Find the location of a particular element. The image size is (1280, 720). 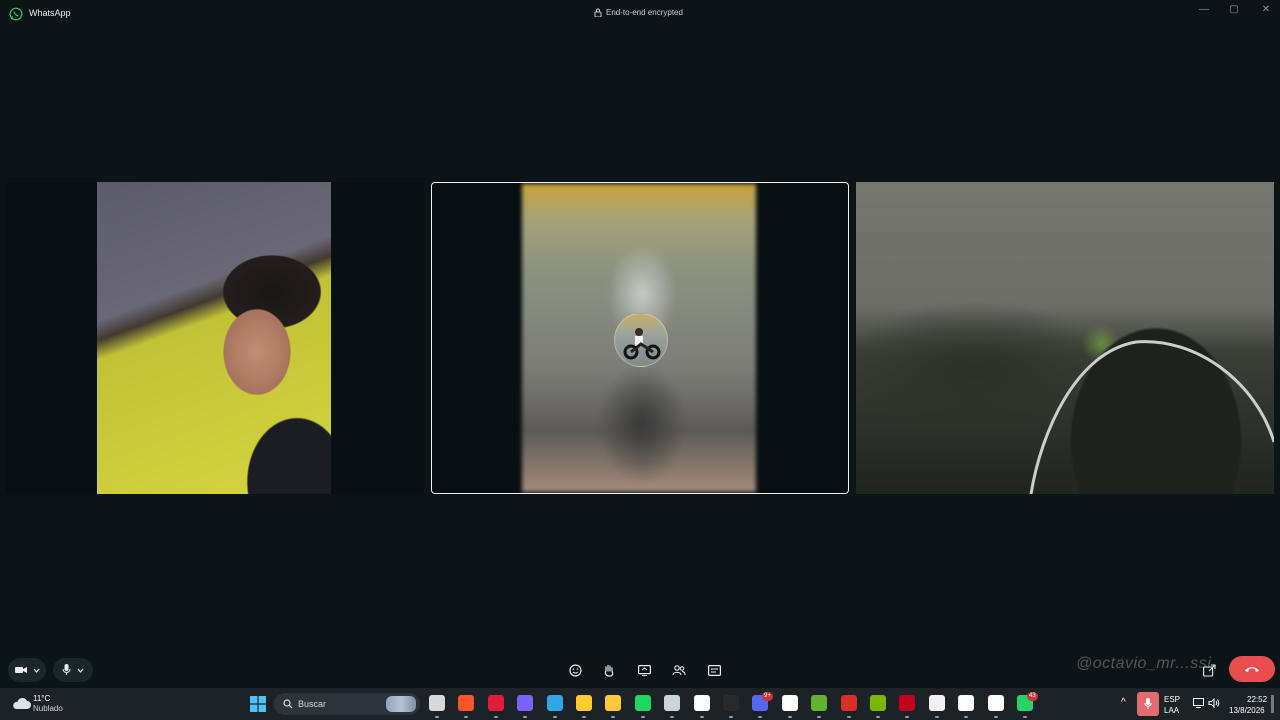

cloud-app-running-indicator is located at coordinates (937, 717).